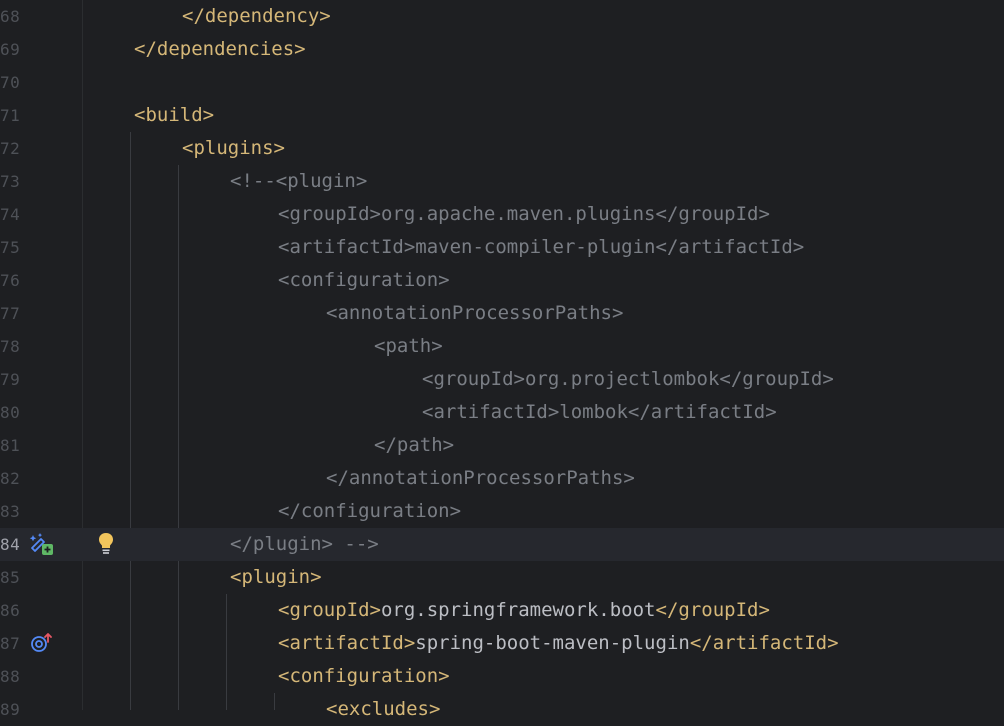  What do you see at coordinates (10, 115) in the screenshot?
I see `line-number: 71` at bounding box center [10, 115].